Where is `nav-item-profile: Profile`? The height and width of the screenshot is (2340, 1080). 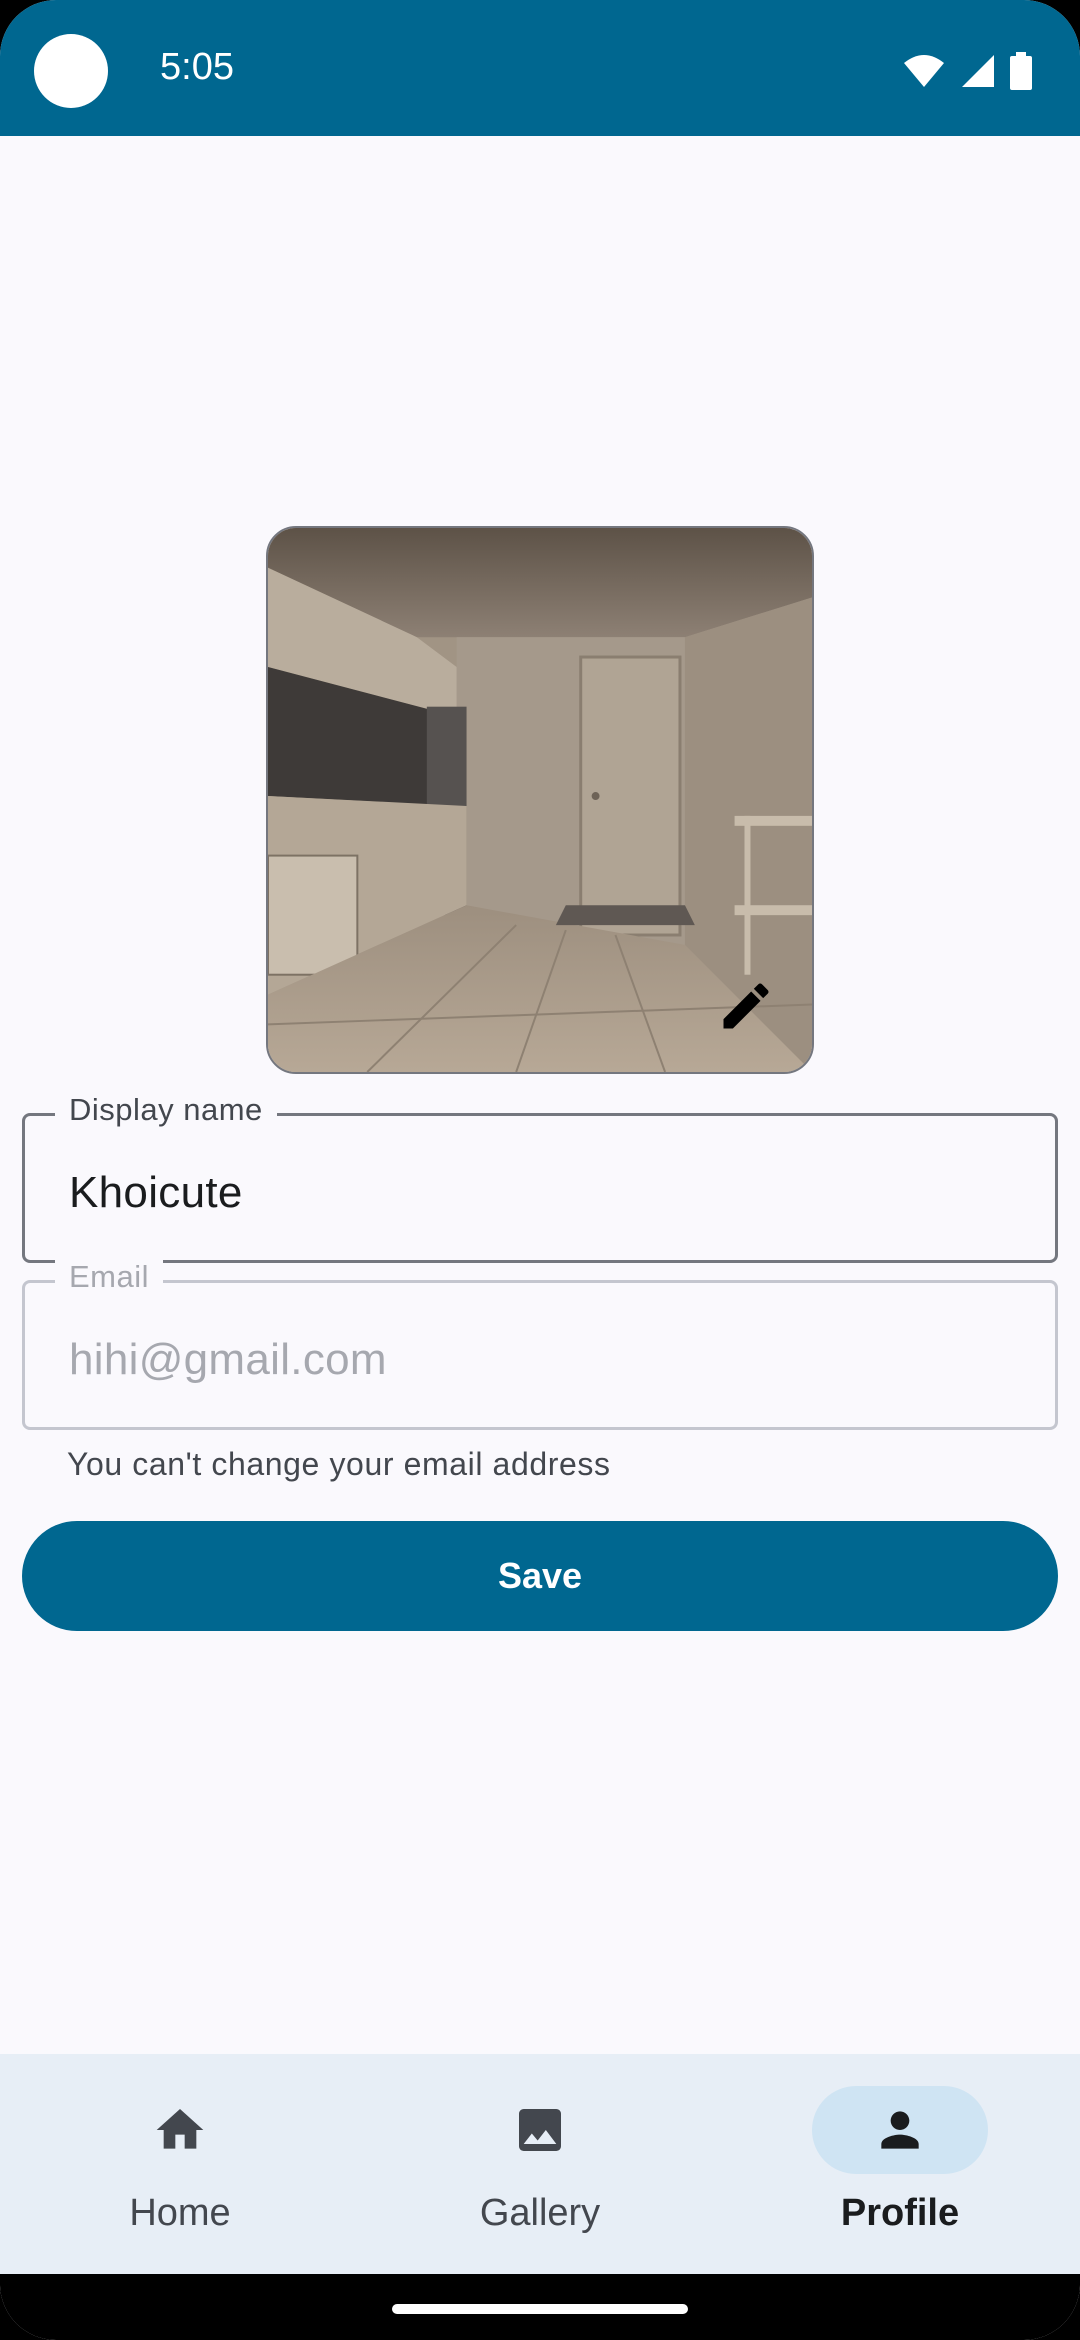
nav-item-profile: Profile is located at coordinates (900, 2164).